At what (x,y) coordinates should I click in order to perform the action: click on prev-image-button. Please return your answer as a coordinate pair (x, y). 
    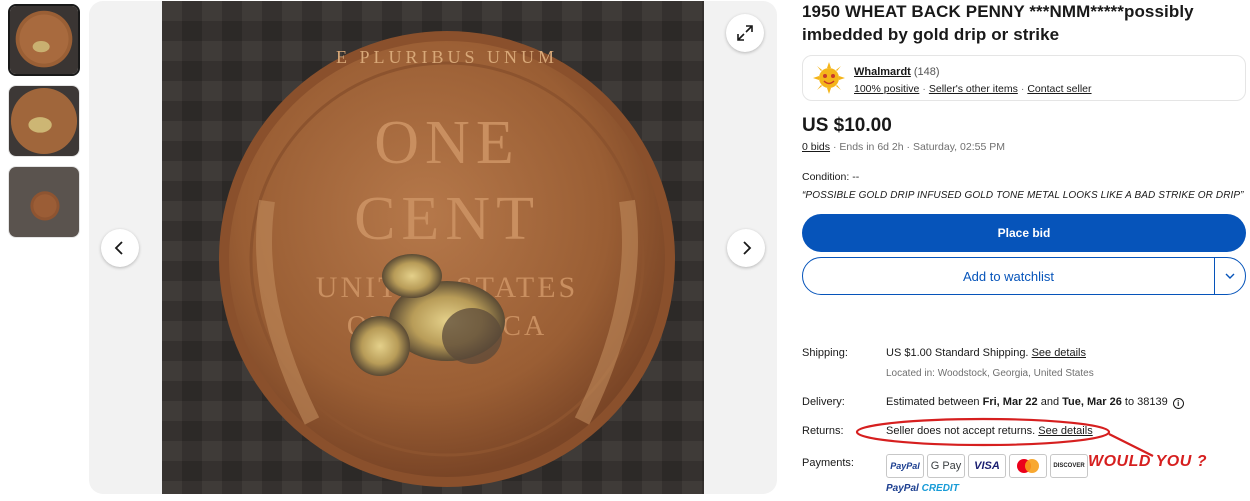
    Looking at the image, I should click on (120, 248).